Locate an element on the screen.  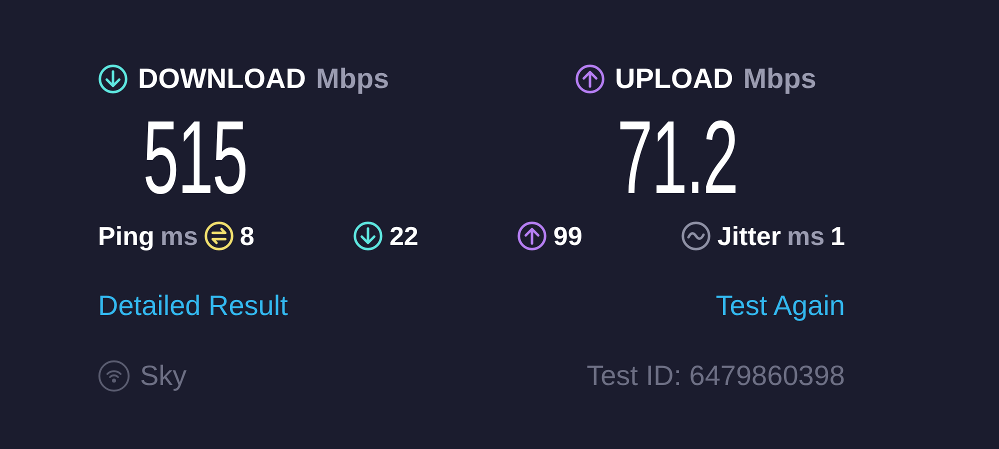
test-id: Test ID: 6479860398 is located at coordinates (715, 376).